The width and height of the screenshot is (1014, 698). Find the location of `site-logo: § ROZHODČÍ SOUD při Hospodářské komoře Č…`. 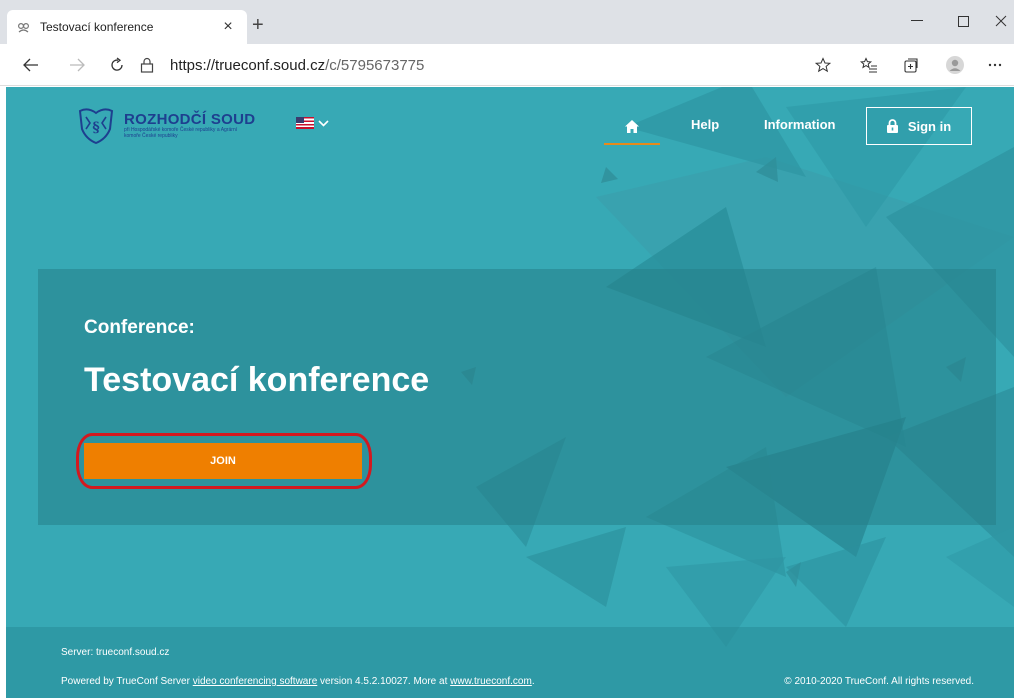

site-logo: § ROZHODČÍ SOUD při Hospodářské komoře Č… is located at coordinates (165, 125).